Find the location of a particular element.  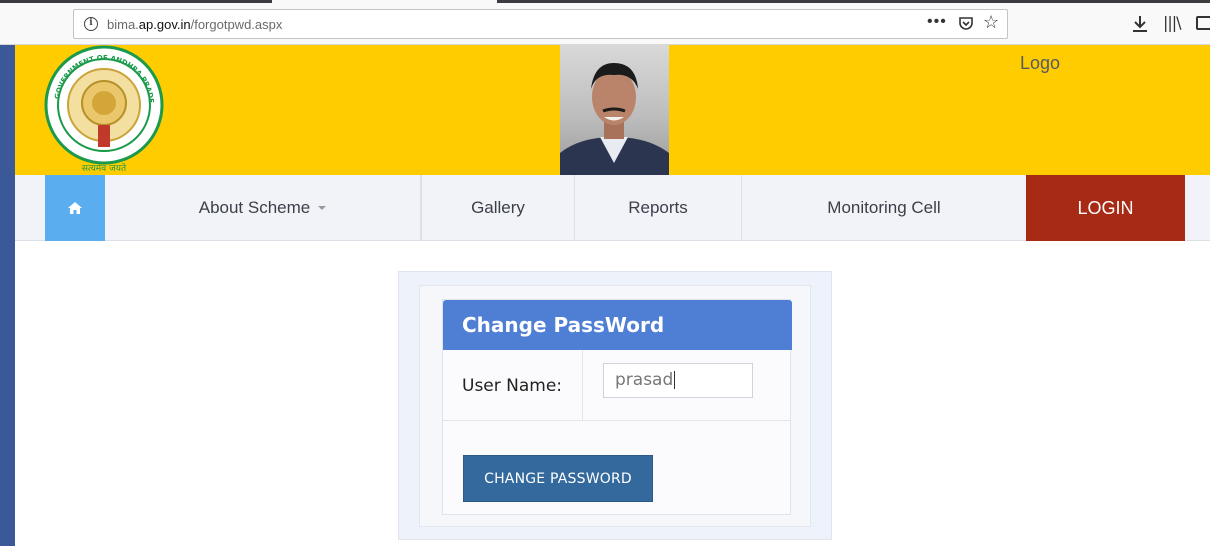

nav-about-scheme: About Scheme is located at coordinates (263, 208).